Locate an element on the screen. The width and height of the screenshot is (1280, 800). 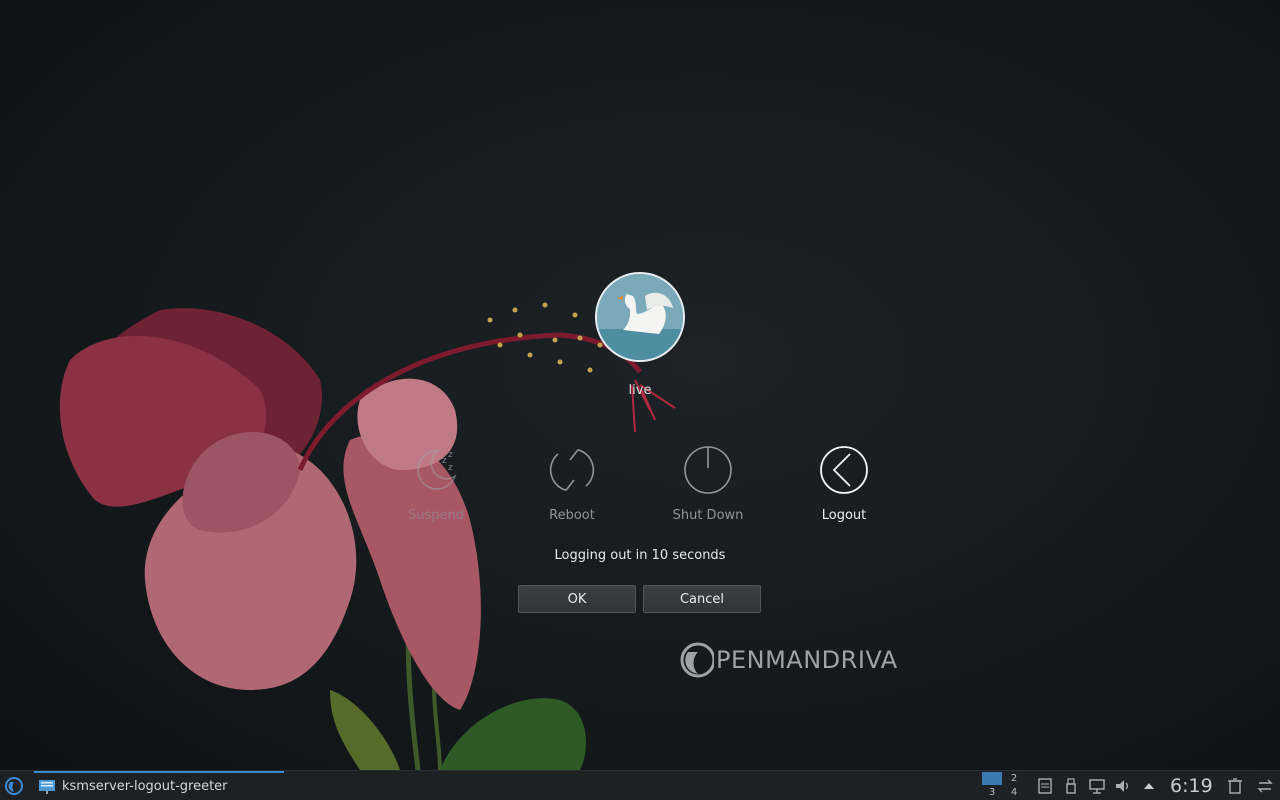
taskbar: ksmserver-logout-greeter 2 3 4 6:19 is located at coordinates (640, 785).